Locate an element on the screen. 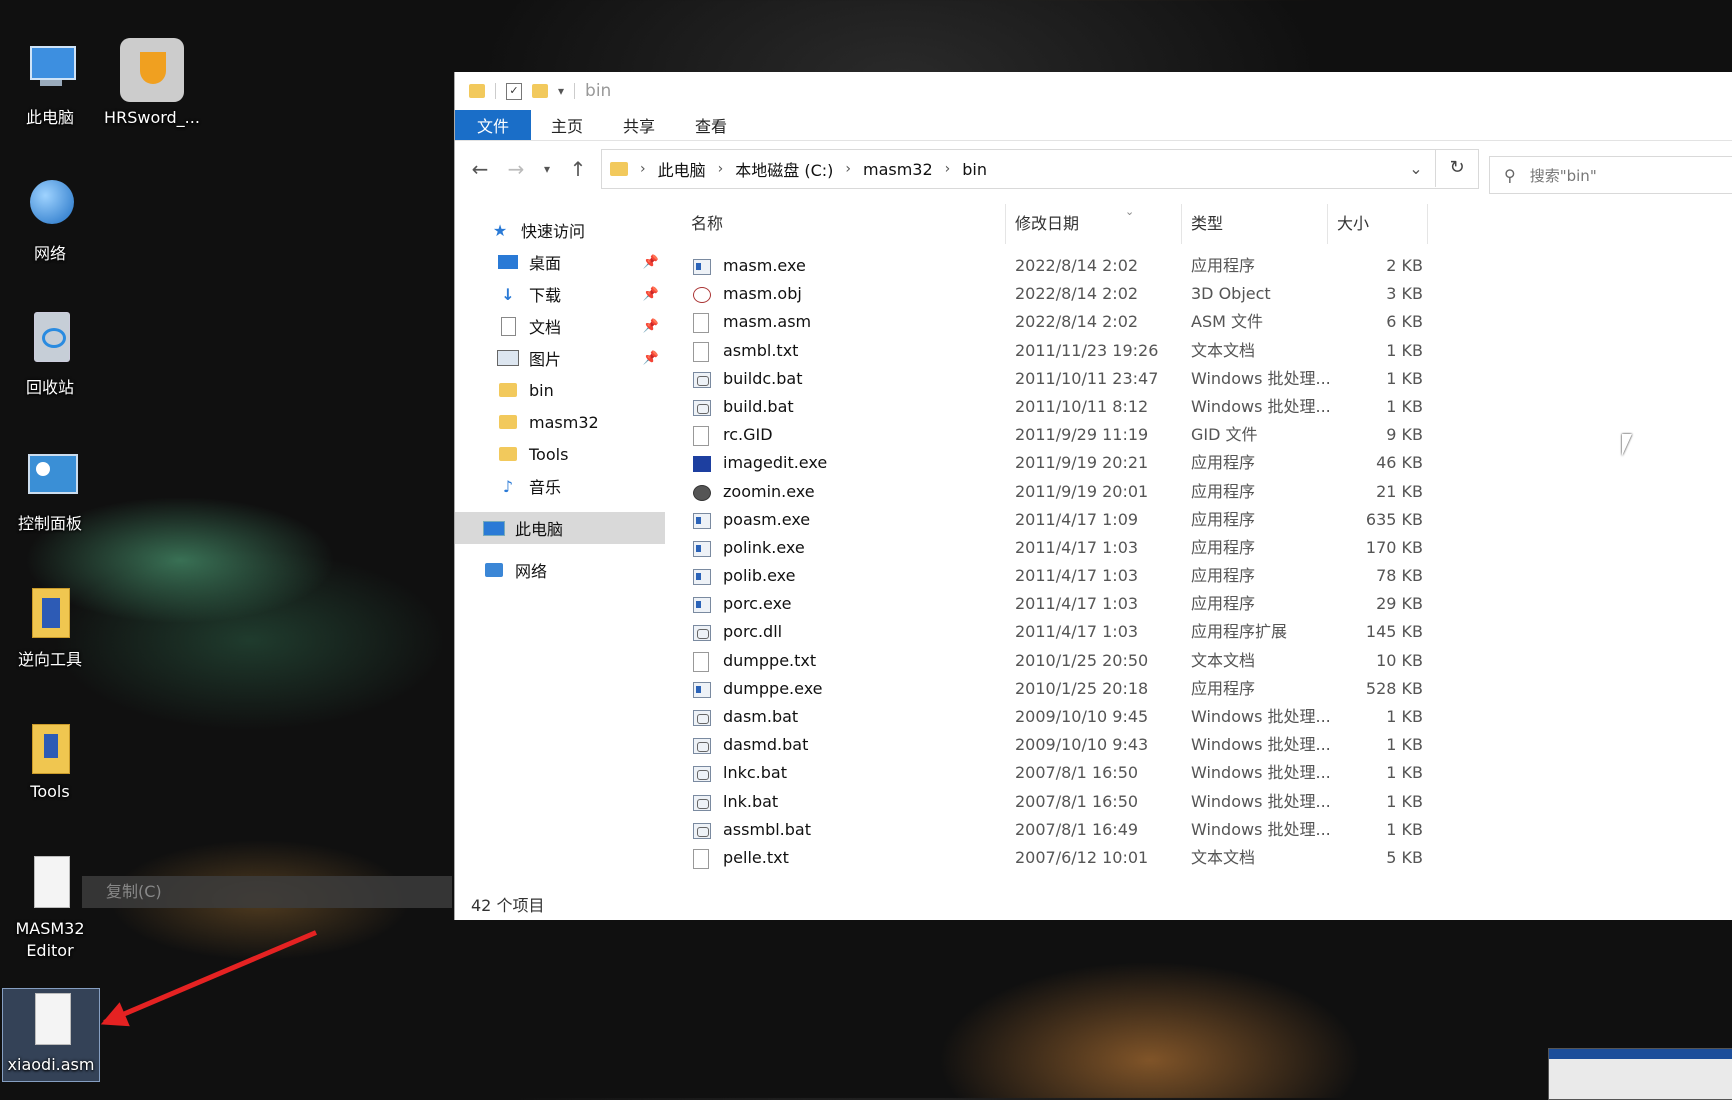  recent-locations-chevron-icon: ▾ is located at coordinates (547, 169).